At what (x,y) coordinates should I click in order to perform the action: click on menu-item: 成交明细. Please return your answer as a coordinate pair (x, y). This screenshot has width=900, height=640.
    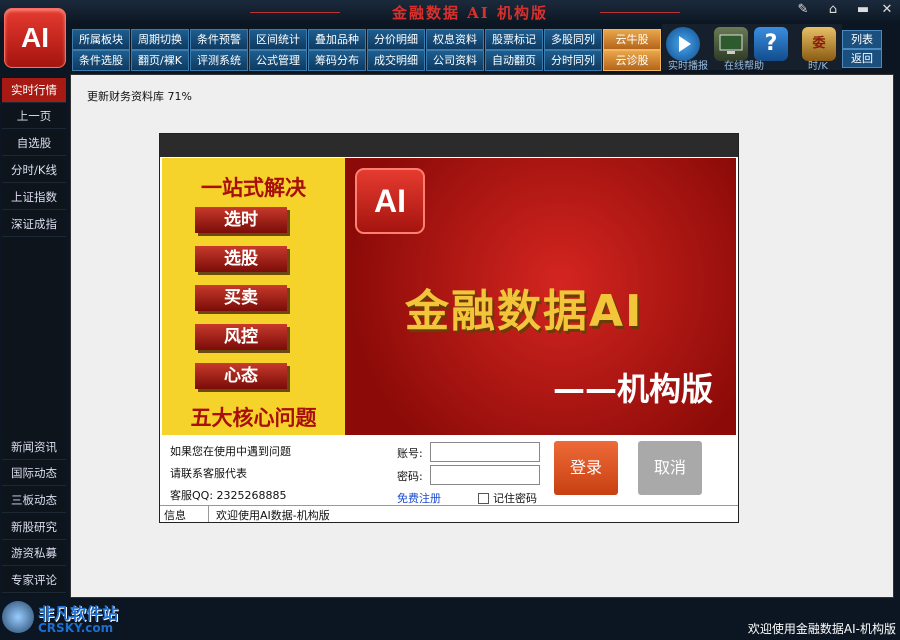
    Looking at the image, I should click on (396, 60).